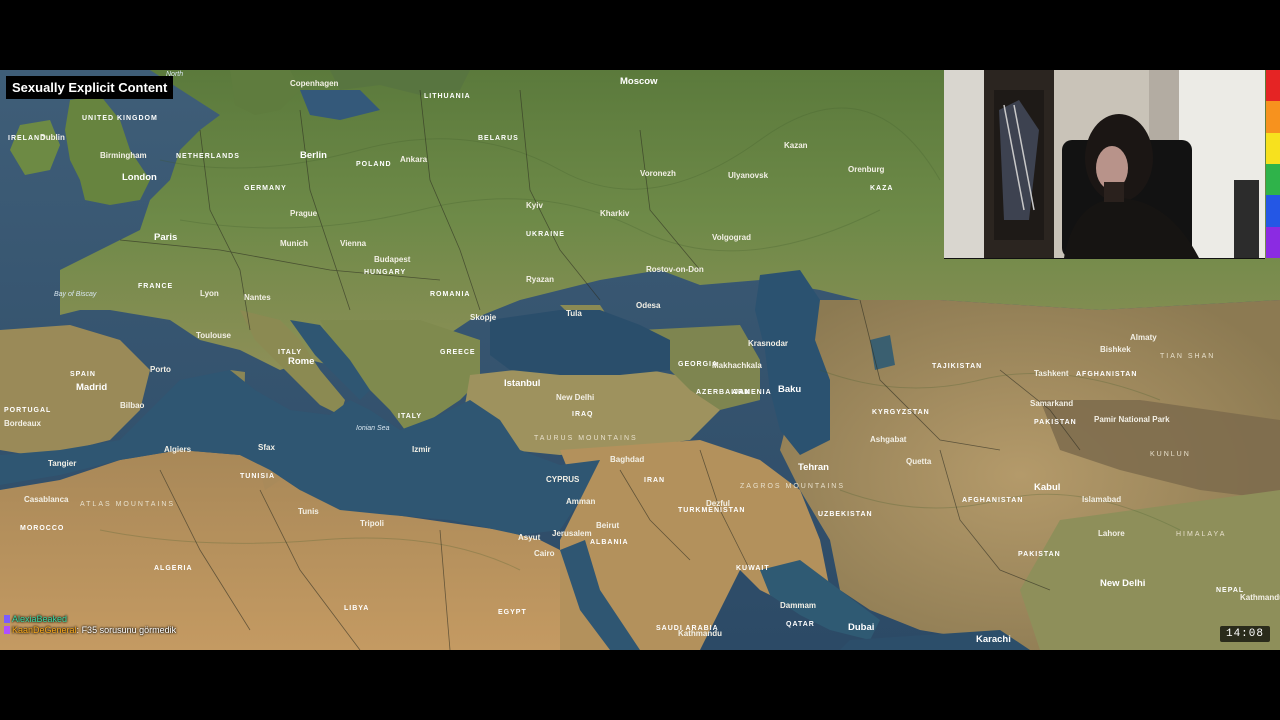  I want to click on country-afghanistan: AFGHANISTAN, so click(992, 500).